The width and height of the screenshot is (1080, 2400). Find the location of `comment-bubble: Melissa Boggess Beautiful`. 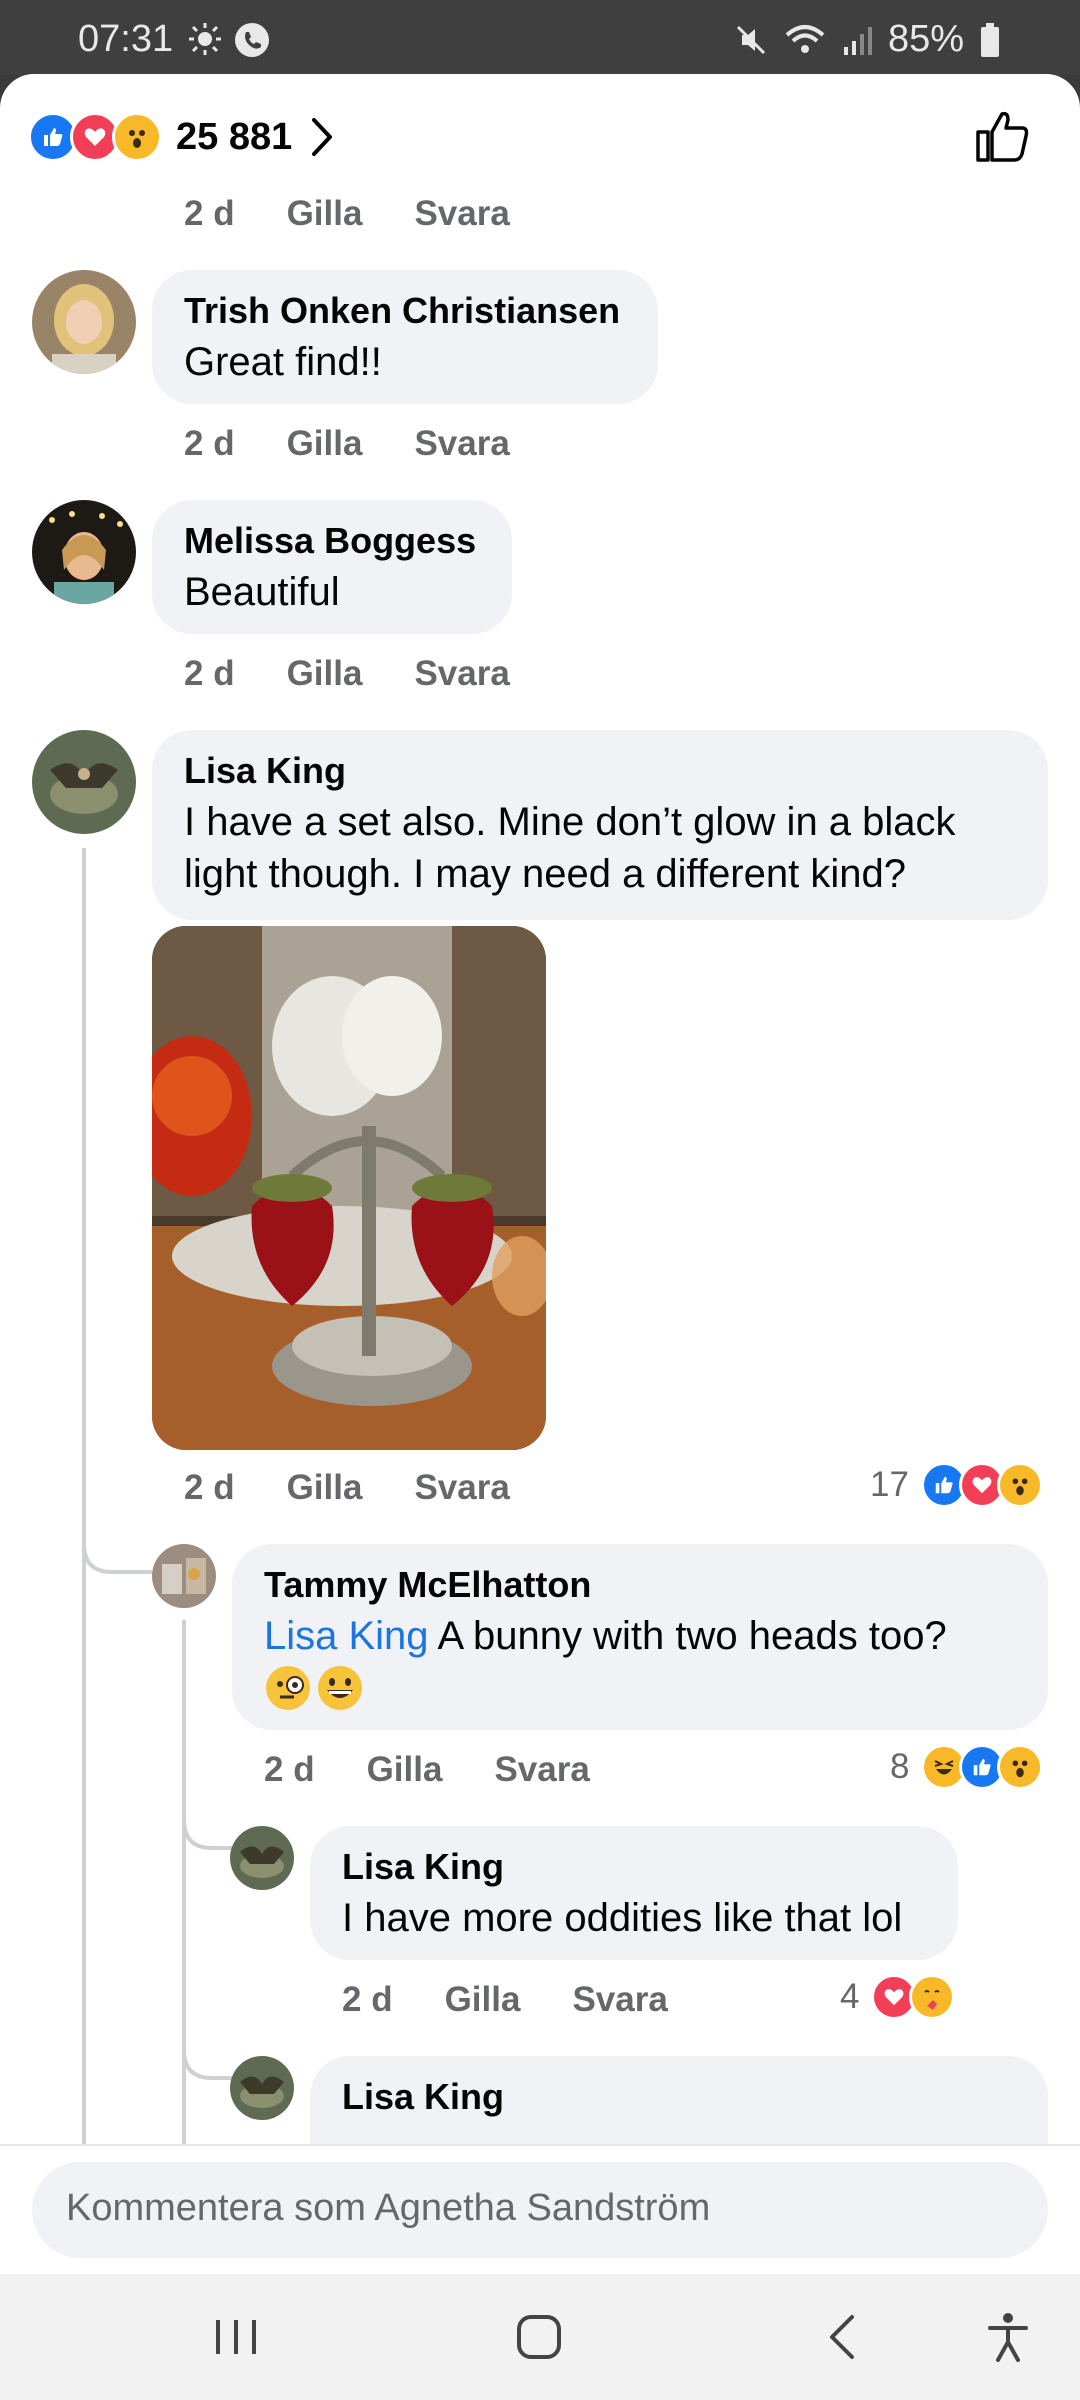

comment-bubble: Melissa Boggess Beautiful is located at coordinates (332, 567).